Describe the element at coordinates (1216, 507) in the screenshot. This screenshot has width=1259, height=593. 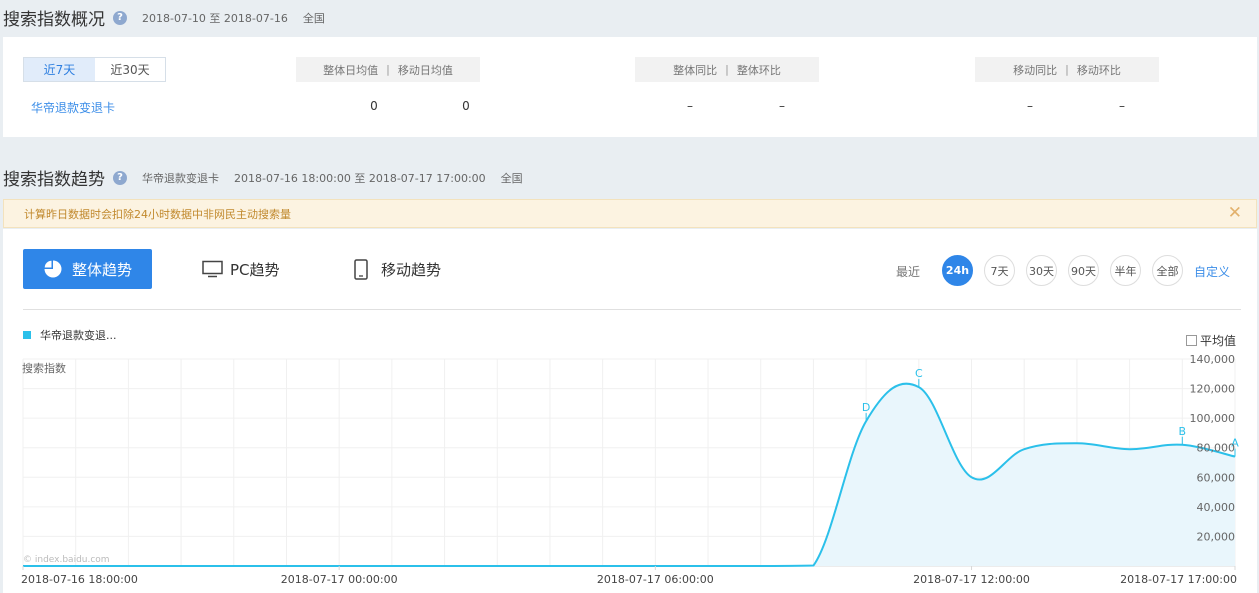
I see `y-tick-label: 40,000` at that location.